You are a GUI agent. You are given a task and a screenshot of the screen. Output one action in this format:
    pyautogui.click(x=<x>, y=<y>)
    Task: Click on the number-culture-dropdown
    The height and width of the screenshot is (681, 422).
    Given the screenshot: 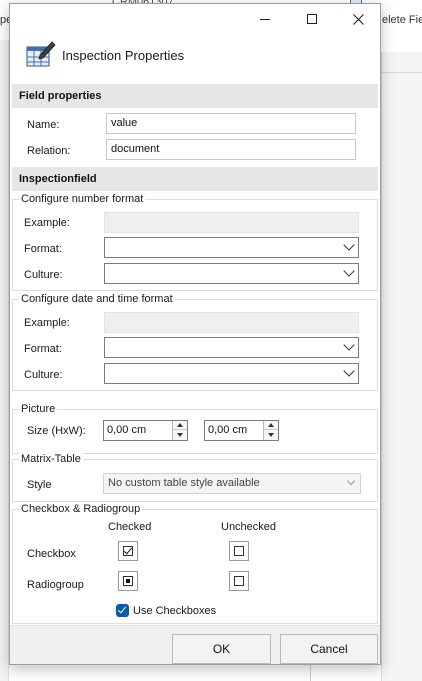 What is the action you would take?
    pyautogui.click(x=231, y=273)
    